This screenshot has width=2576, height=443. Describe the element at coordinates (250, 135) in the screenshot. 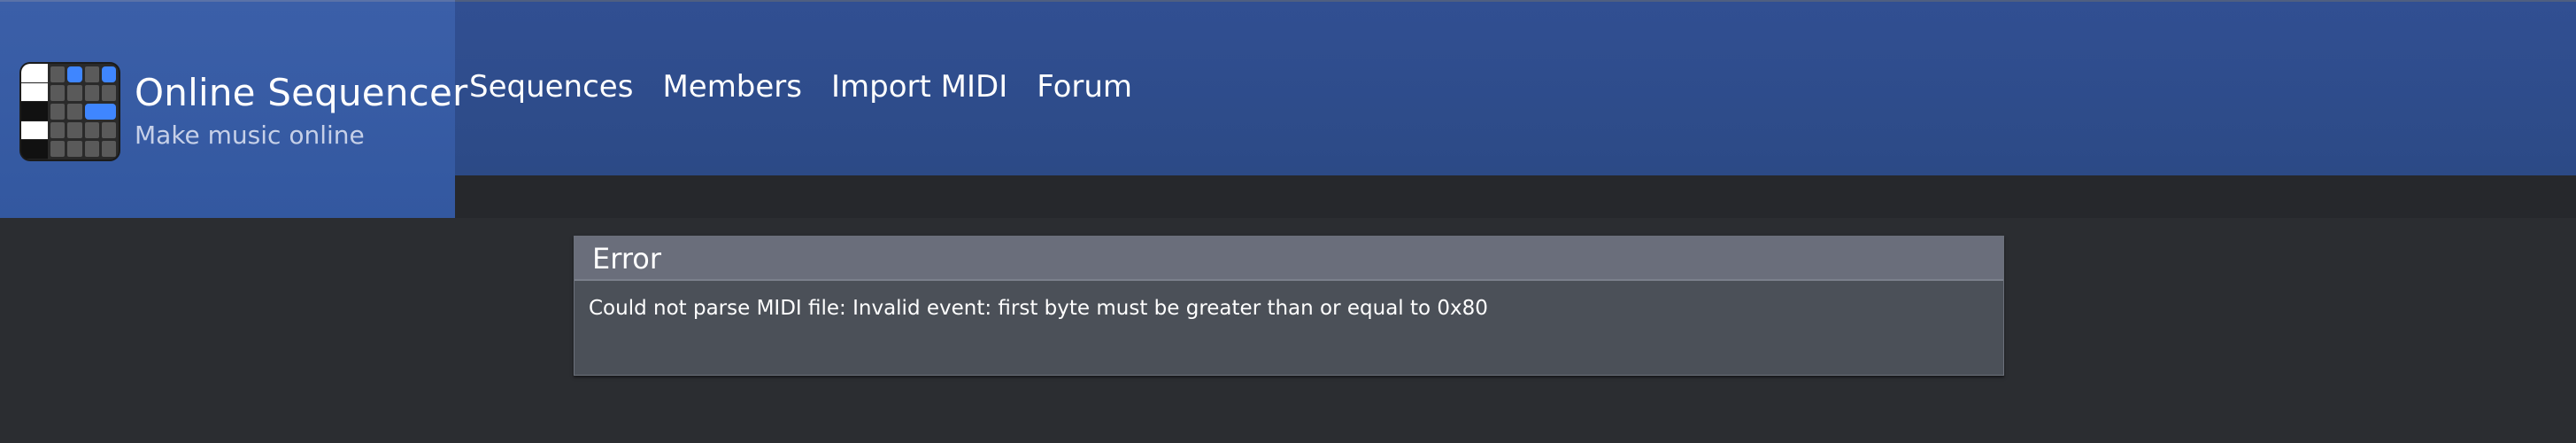

I see `site-tagline: Make music online` at that location.